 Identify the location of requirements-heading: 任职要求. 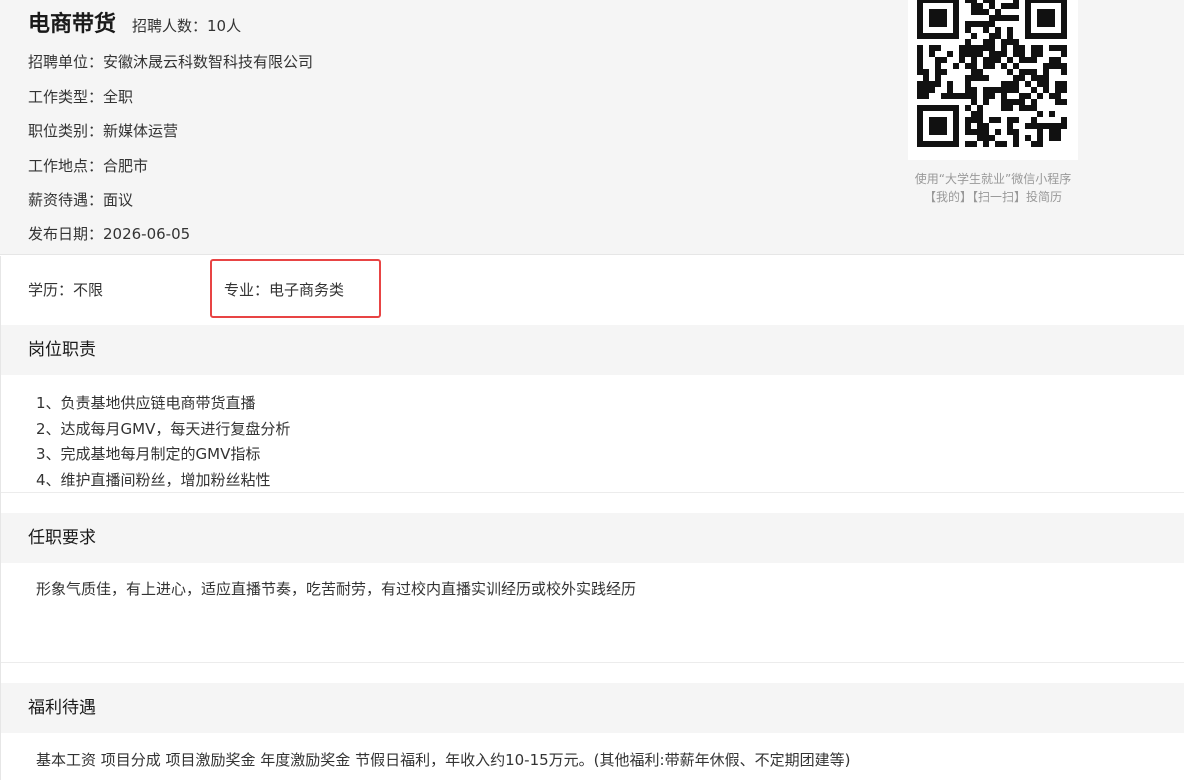
(62, 538).